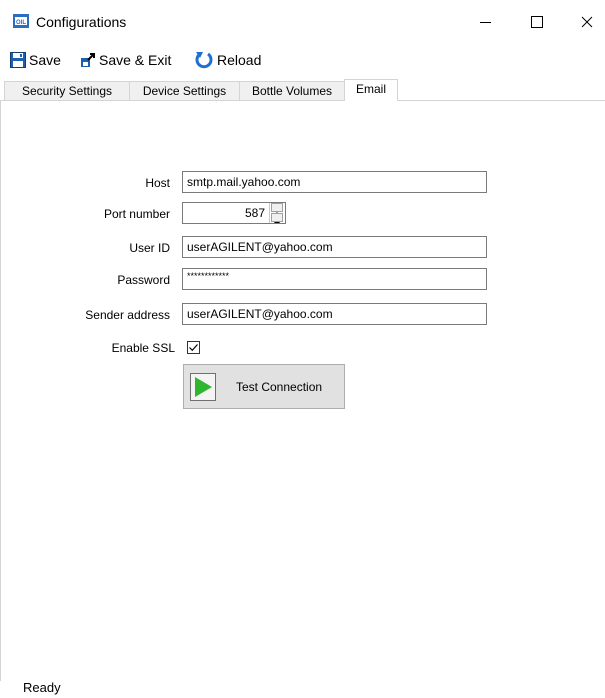 The image size is (605, 698). I want to click on floppy-disk-icon, so click(18, 60).